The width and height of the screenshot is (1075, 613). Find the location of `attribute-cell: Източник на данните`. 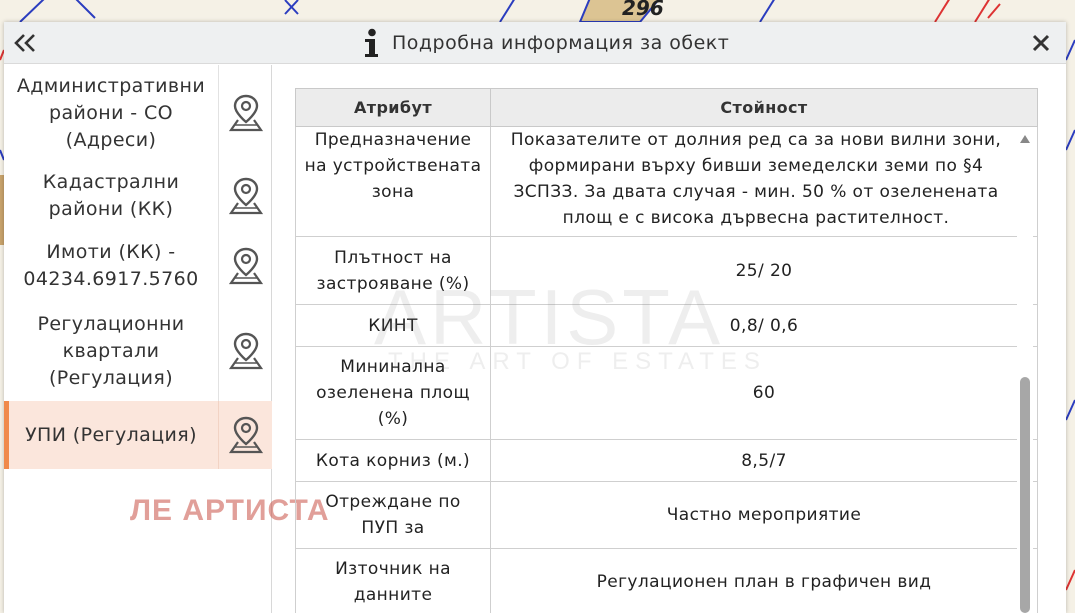

attribute-cell: Източник на данните is located at coordinates (393, 580).